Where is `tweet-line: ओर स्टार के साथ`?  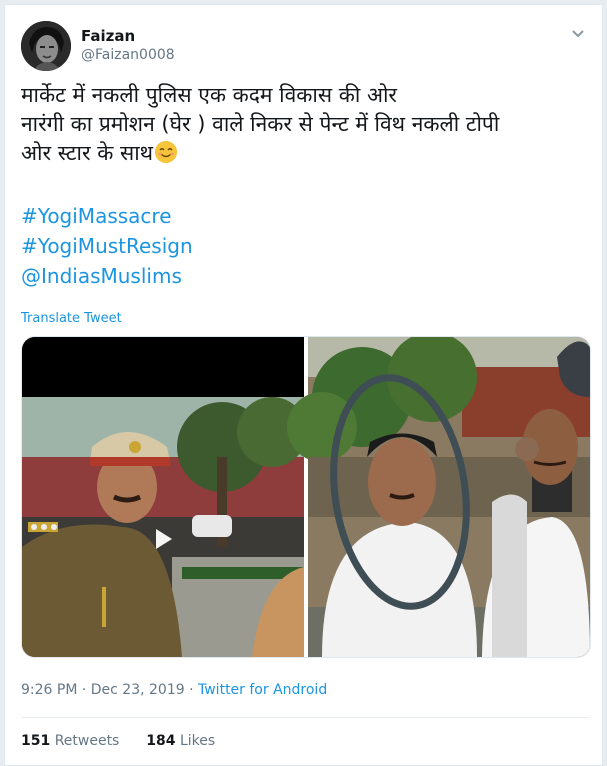 tweet-line: ओर स्टार के साथ is located at coordinates (306, 153).